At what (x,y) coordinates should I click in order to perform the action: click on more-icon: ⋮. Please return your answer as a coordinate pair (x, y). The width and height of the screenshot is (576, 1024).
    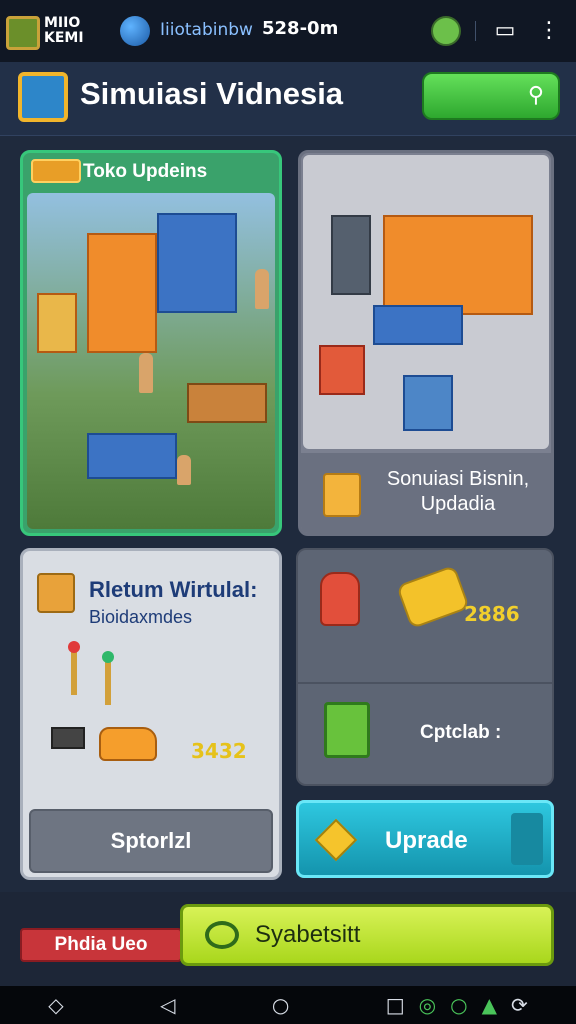
    Looking at the image, I should click on (549, 31).